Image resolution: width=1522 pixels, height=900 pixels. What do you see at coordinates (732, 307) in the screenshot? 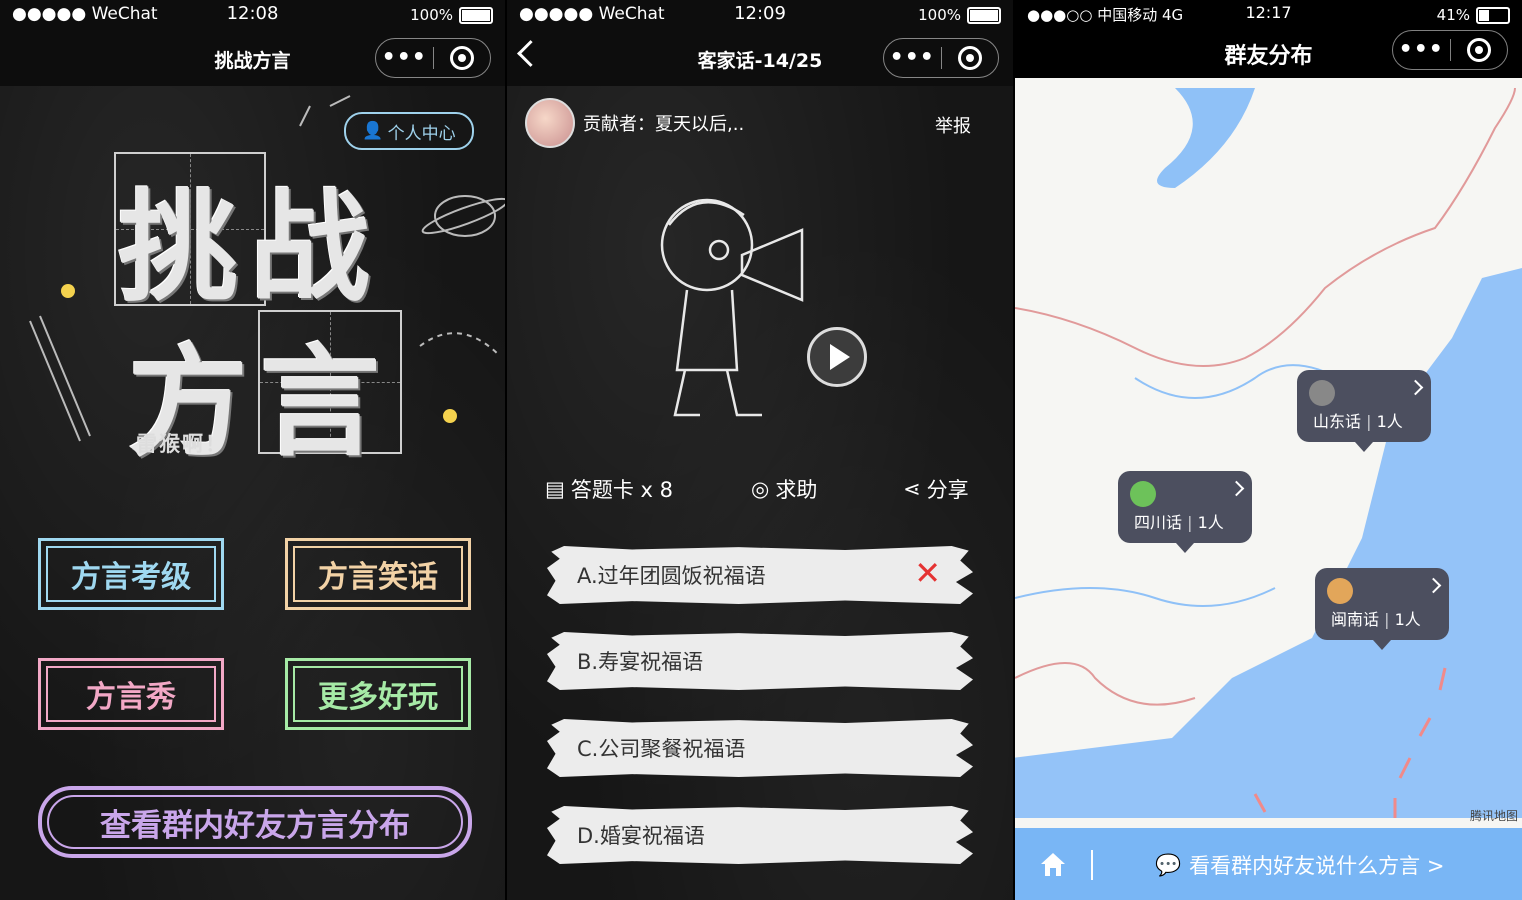
I see `kid-megaphone-illustration` at bounding box center [732, 307].